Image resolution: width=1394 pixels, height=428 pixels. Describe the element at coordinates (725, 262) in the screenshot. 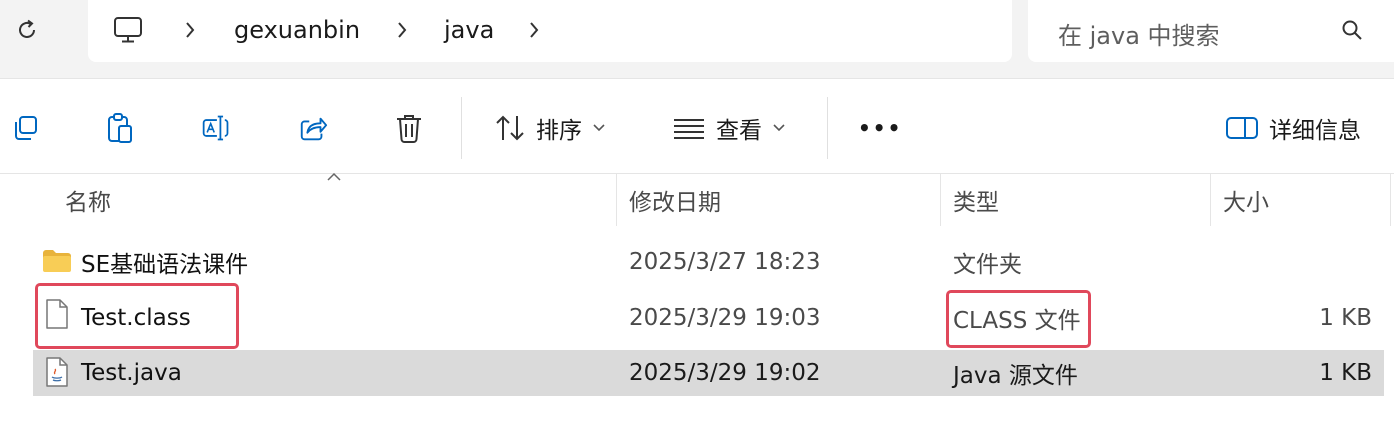

I see `file-date: 2025/3/27 18:23` at that location.